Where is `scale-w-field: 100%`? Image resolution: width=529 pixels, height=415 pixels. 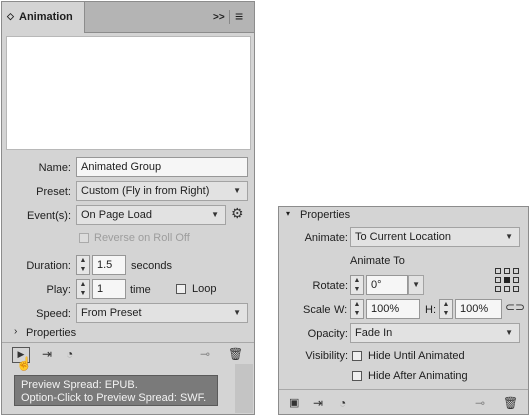 scale-w-field: 100% is located at coordinates (393, 309).